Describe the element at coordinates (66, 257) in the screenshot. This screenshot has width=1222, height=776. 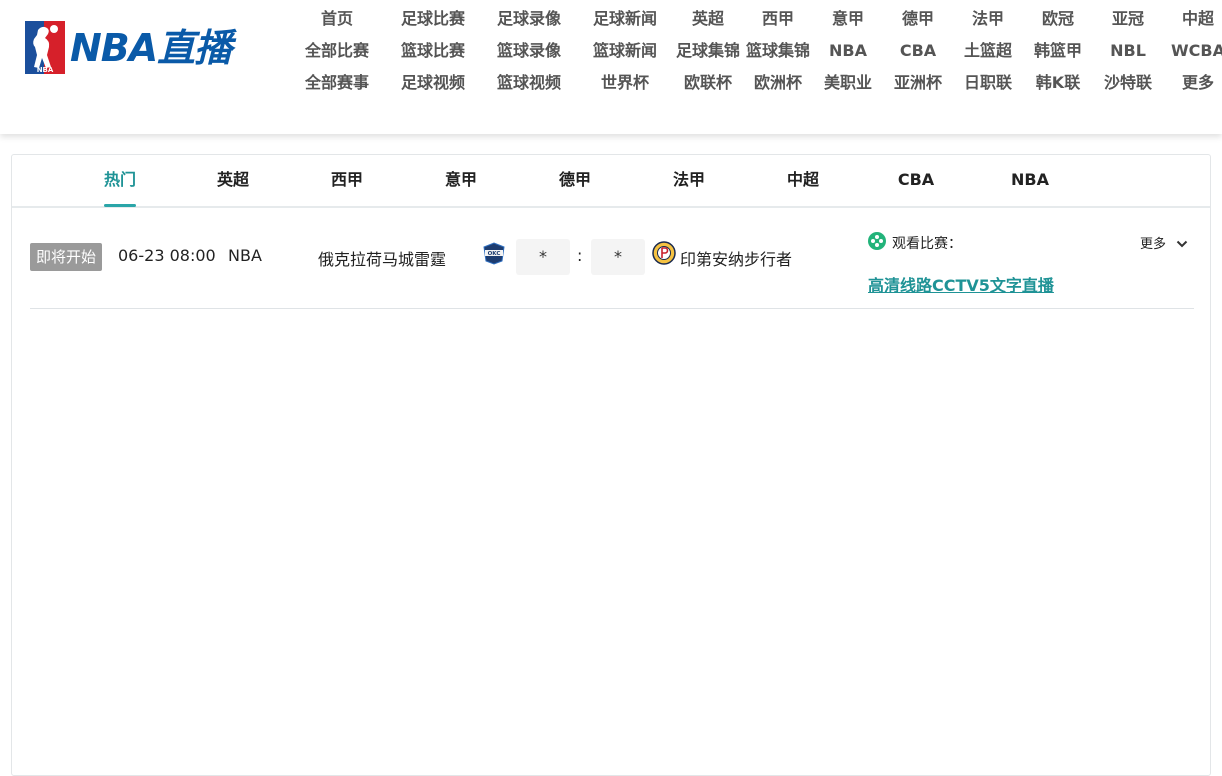
I see `status-badge: 即将开始` at that location.